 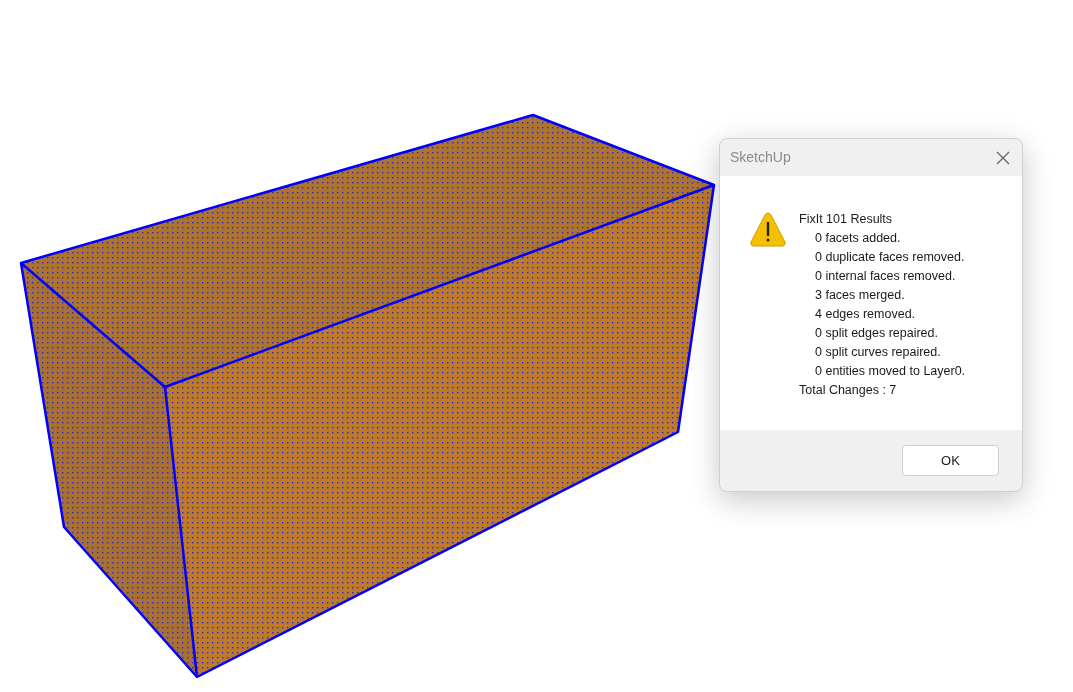 What do you see at coordinates (890, 257) in the screenshot?
I see `result-text: 0 duplicate faces removed.` at bounding box center [890, 257].